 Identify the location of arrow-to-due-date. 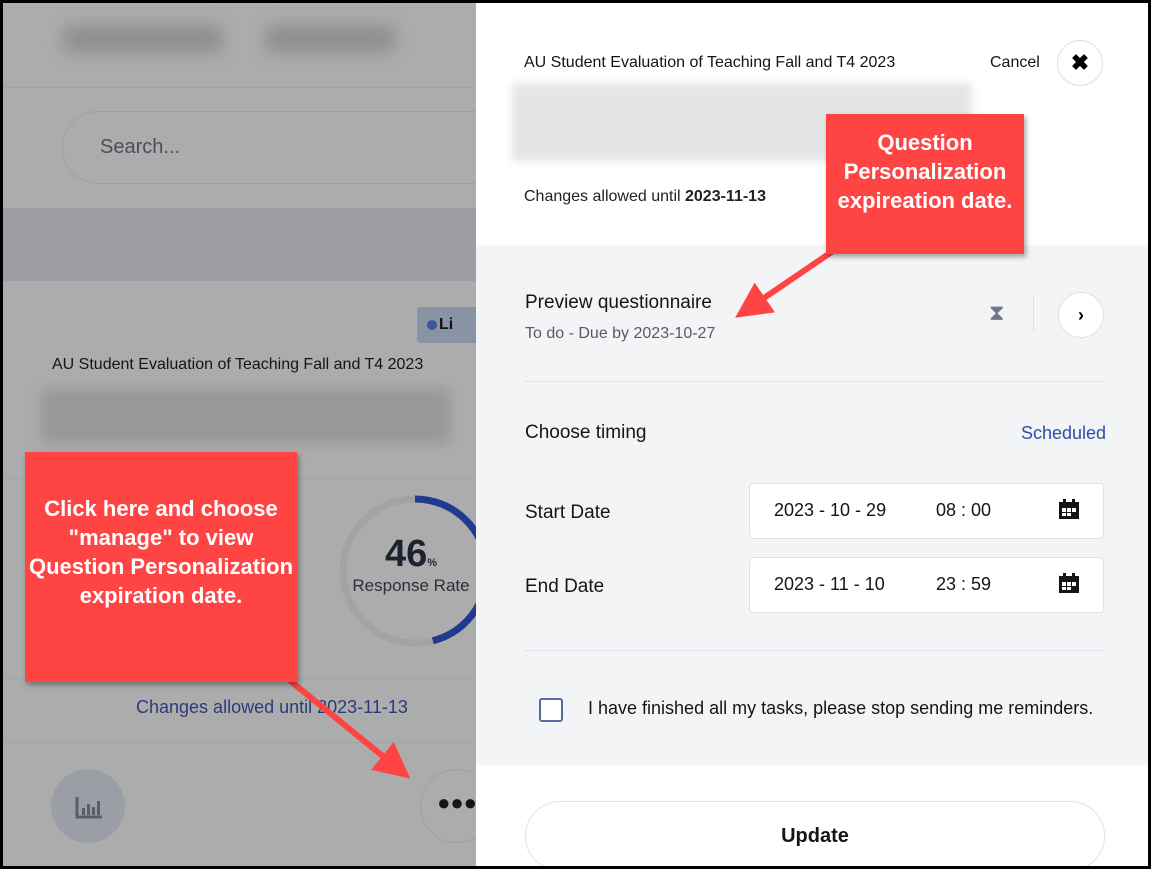
(785, 283).